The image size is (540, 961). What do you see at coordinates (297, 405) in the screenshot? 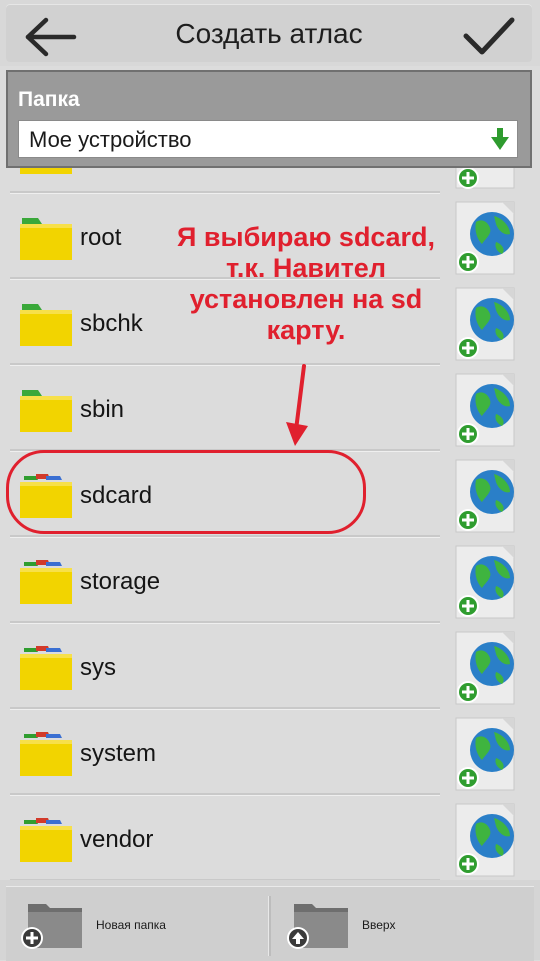
I see `annotation-arrow-icon` at bounding box center [297, 405].